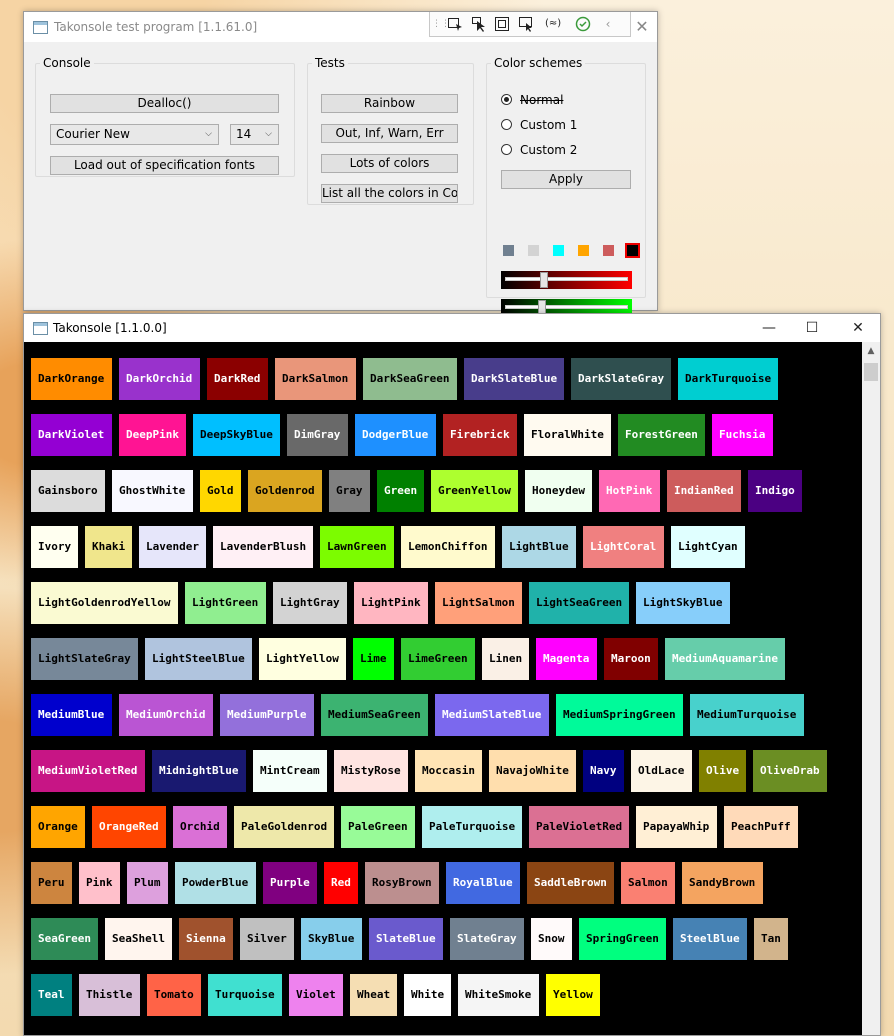  I want to click on color-chip: MediumOrchid, so click(166, 715).